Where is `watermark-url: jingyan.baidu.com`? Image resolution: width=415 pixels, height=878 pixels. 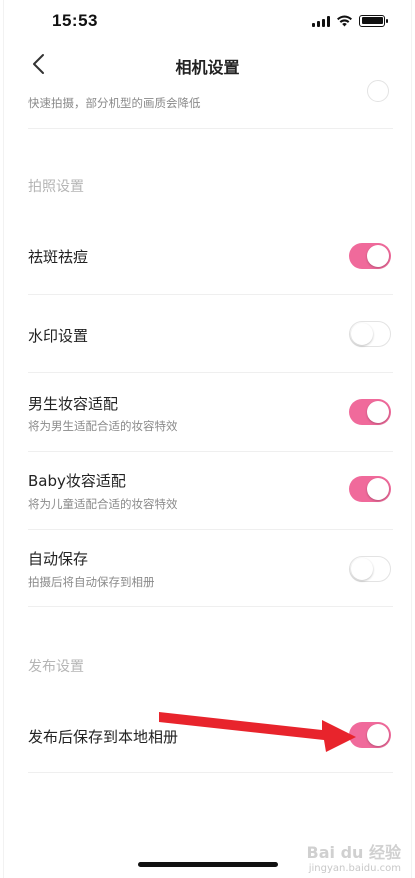
watermark-url: jingyan.baidu.com is located at coordinates (354, 868).